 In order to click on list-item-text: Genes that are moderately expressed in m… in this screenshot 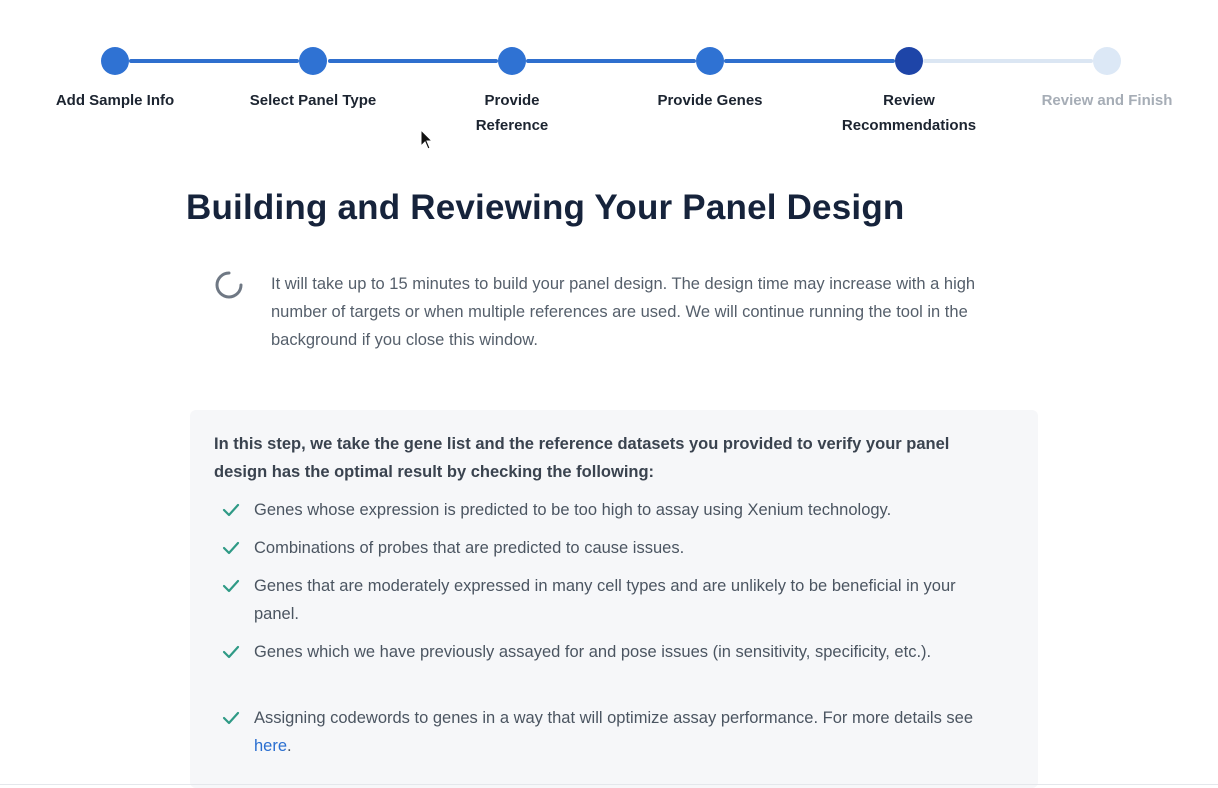, I will do `click(605, 600)`.